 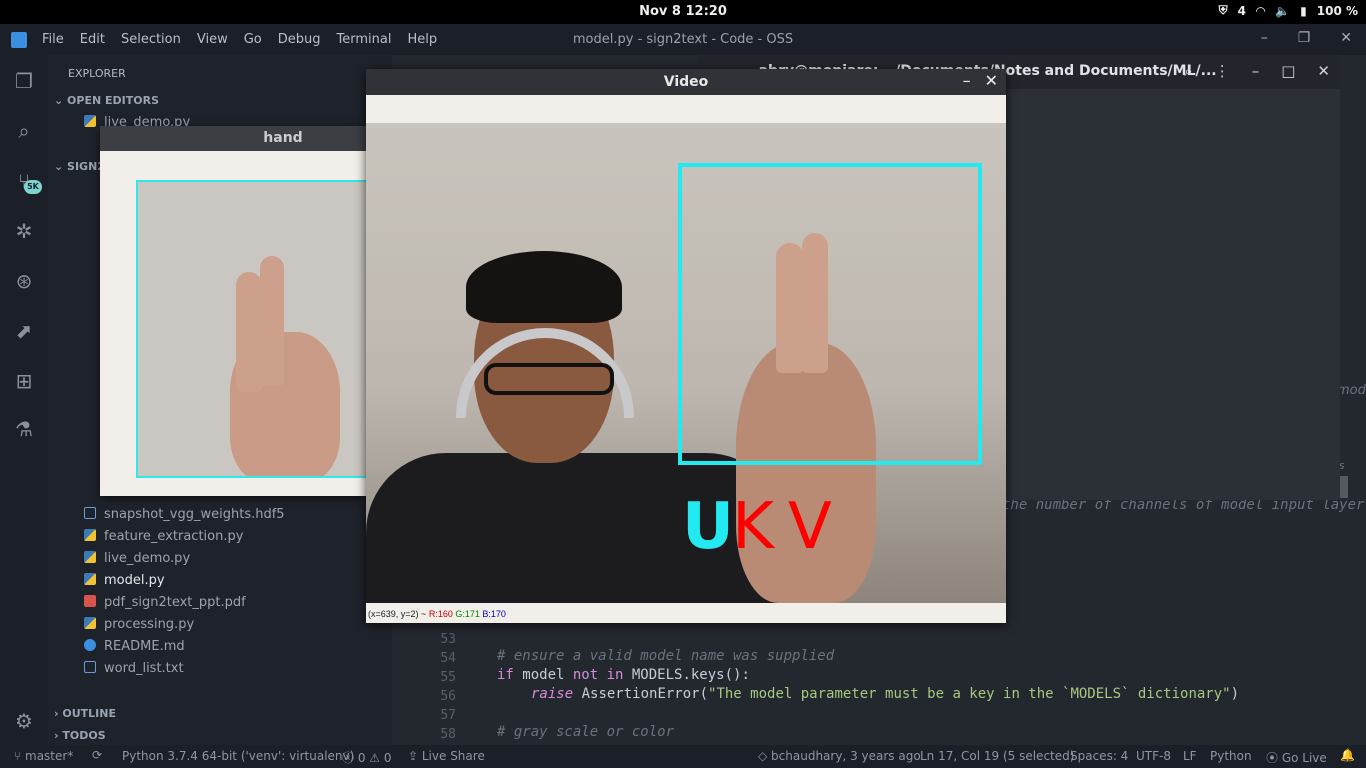 I want to click on text-file-icon, so click(x=90, y=667).